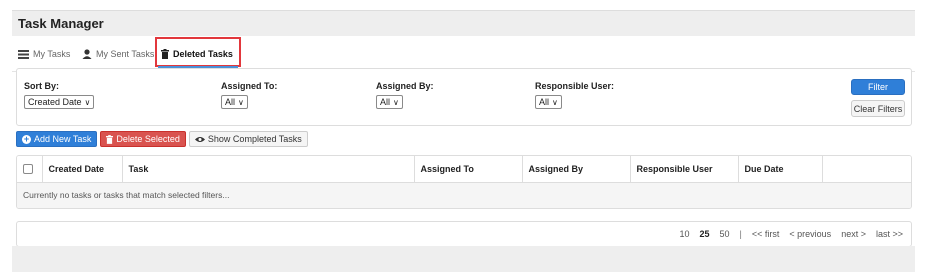  Describe the element at coordinates (61, 23) in the screenshot. I see `page-title: Task Manager` at that location.